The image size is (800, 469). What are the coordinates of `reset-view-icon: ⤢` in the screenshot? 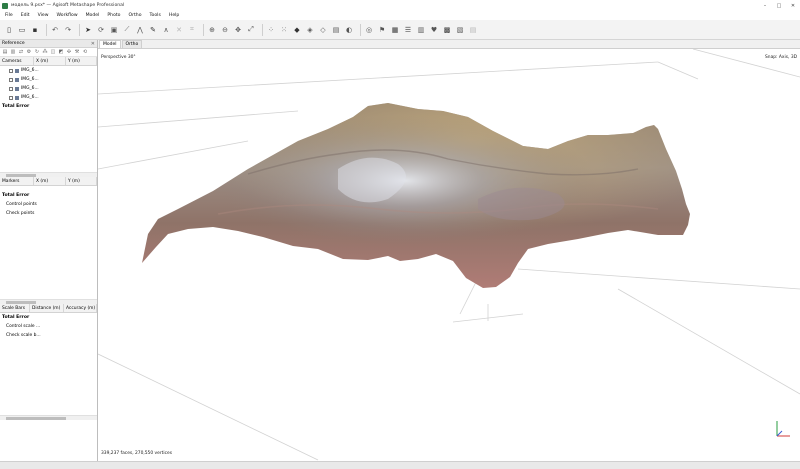 It's located at (251, 30).